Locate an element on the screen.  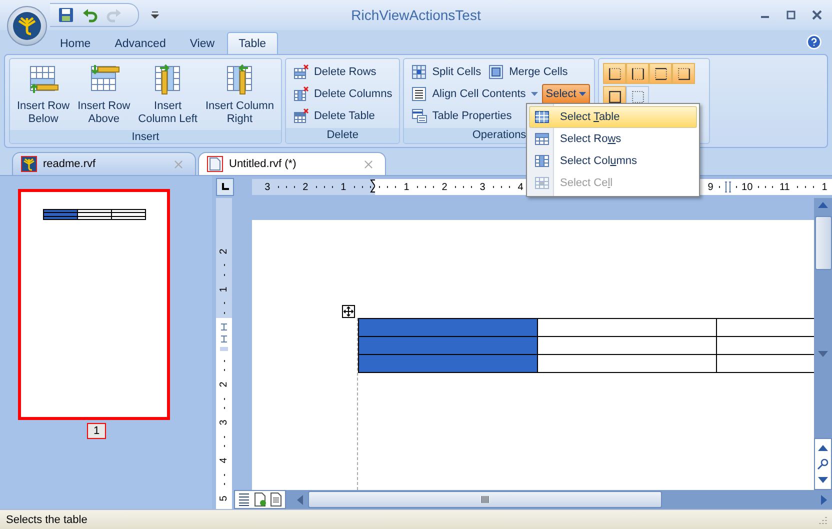
undo-icon is located at coordinates (90, 15).